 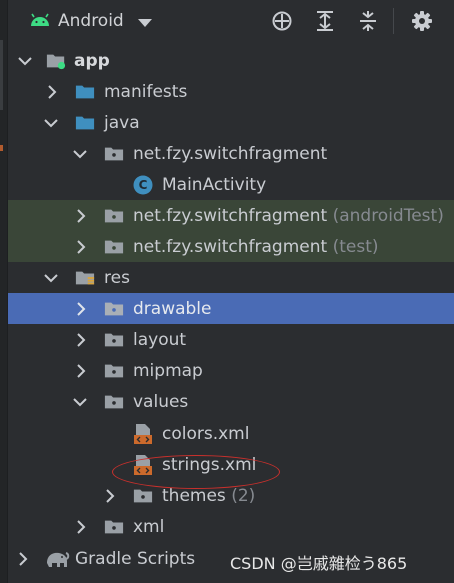 What do you see at coordinates (231, 277) in the screenshot?
I see `tree-row-res: res` at bounding box center [231, 277].